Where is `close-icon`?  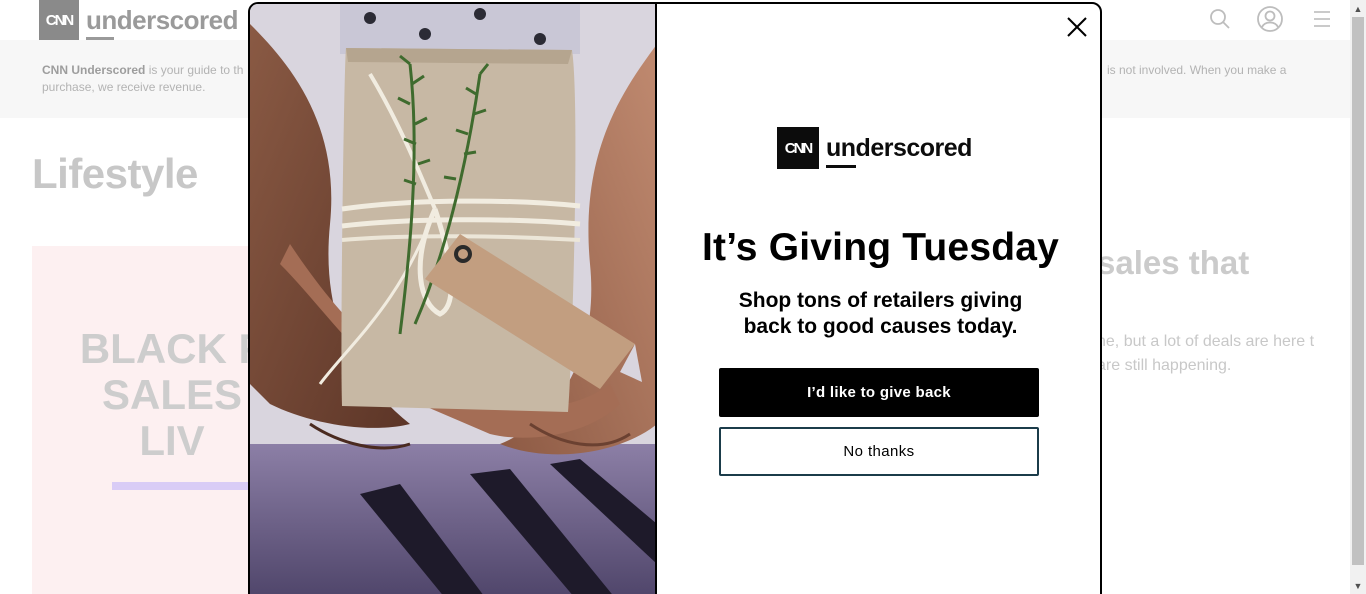
close-icon is located at coordinates (1077, 27).